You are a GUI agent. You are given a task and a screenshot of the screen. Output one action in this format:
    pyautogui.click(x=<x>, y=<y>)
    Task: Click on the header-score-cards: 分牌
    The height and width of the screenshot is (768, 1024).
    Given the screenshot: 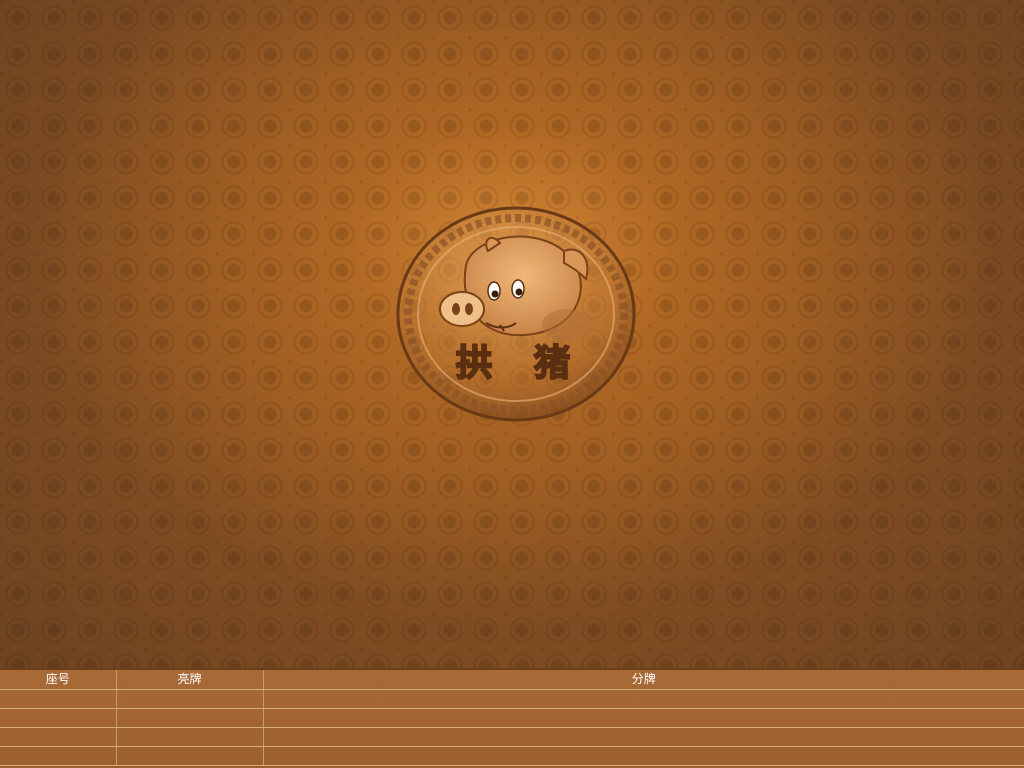 What is the action you would take?
    pyautogui.click(x=643, y=680)
    